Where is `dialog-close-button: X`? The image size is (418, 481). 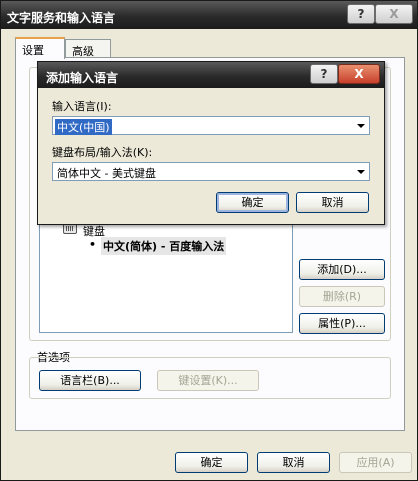 dialog-close-button: X is located at coordinates (359, 74).